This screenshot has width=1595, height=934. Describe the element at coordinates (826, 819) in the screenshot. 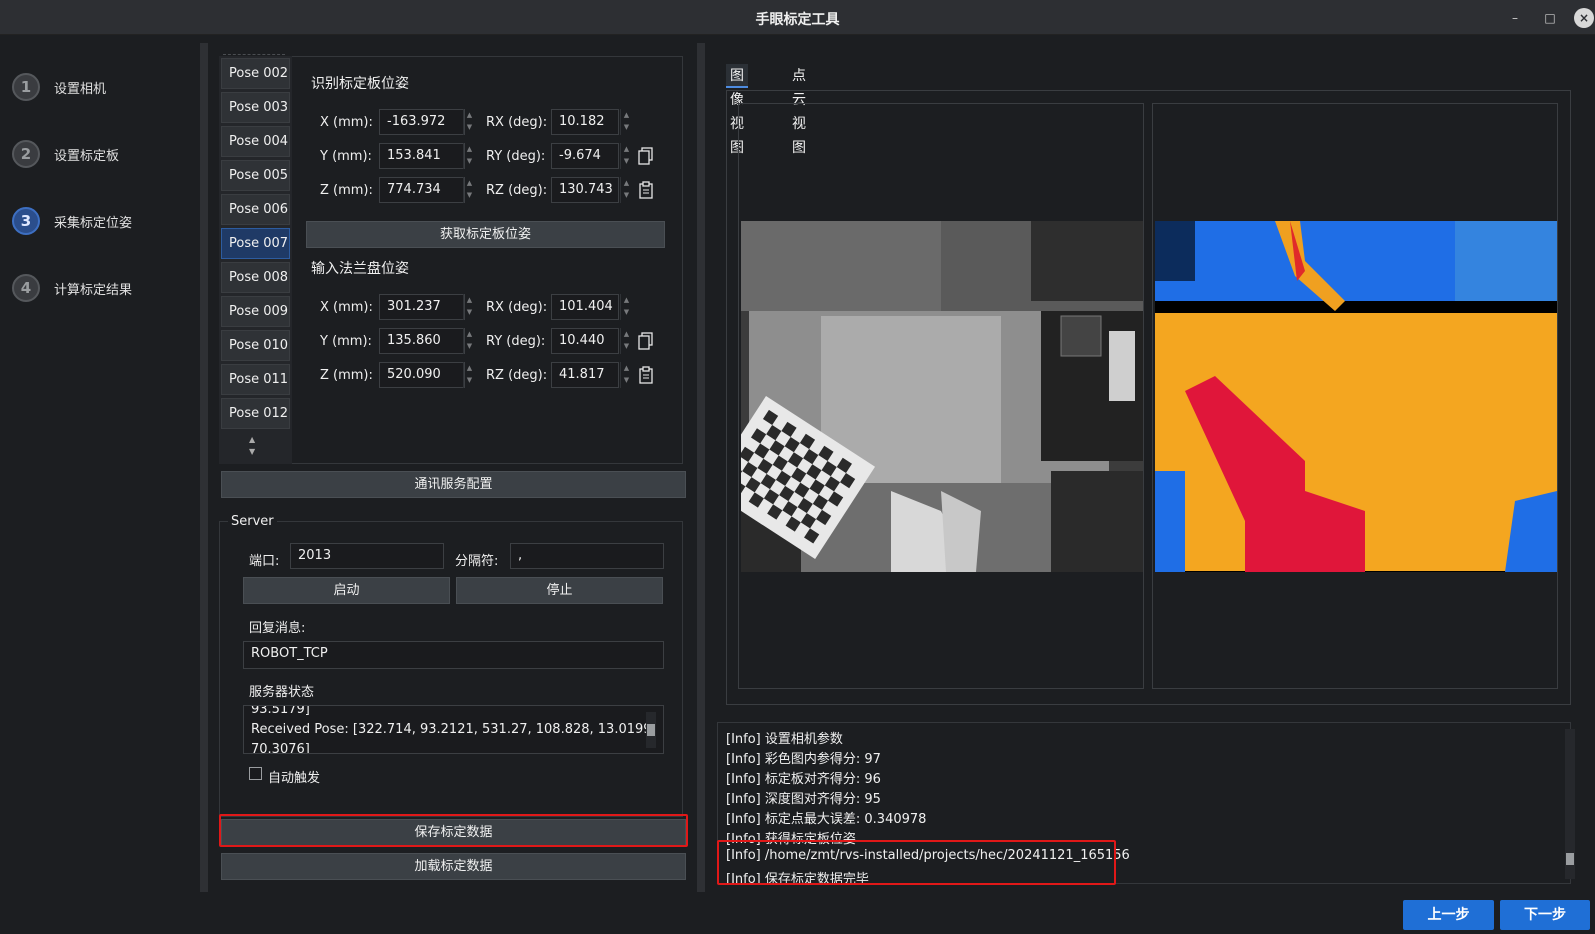

I see `log-line: [Info] 标定点最大误差: 0.340978` at that location.